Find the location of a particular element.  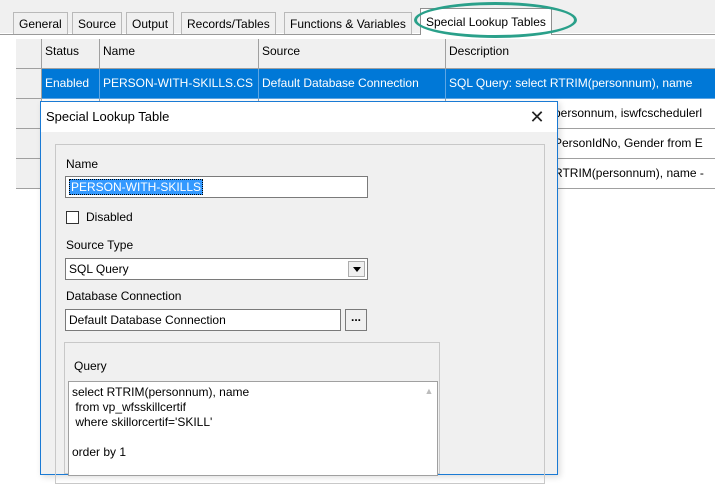

column-header-name: Name is located at coordinates (179, 54).